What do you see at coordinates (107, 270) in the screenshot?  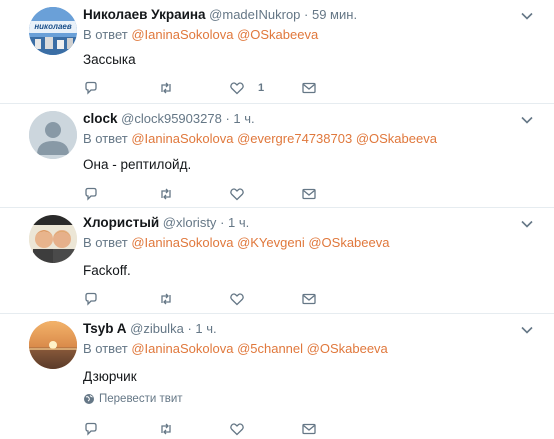 I see `tweet-text: Fackoff.` at bounding box center [107, 270].